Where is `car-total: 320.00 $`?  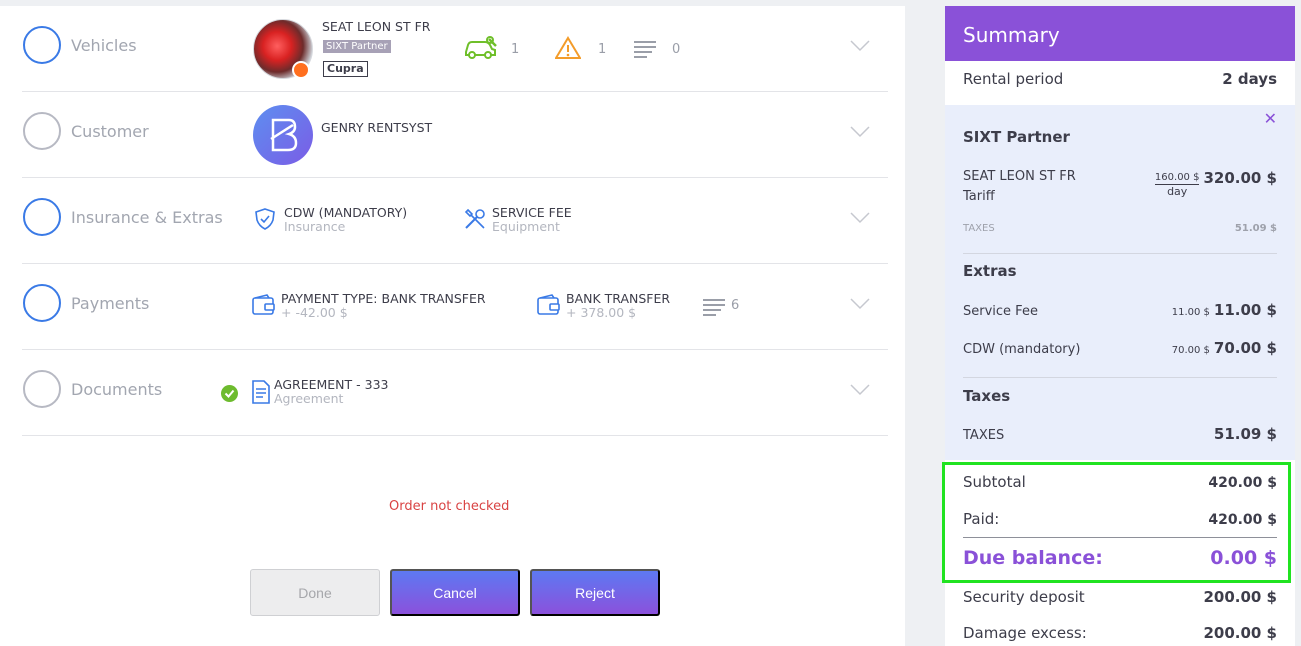 car-total: 320.00 $ is located at coordinates (1240, 178).